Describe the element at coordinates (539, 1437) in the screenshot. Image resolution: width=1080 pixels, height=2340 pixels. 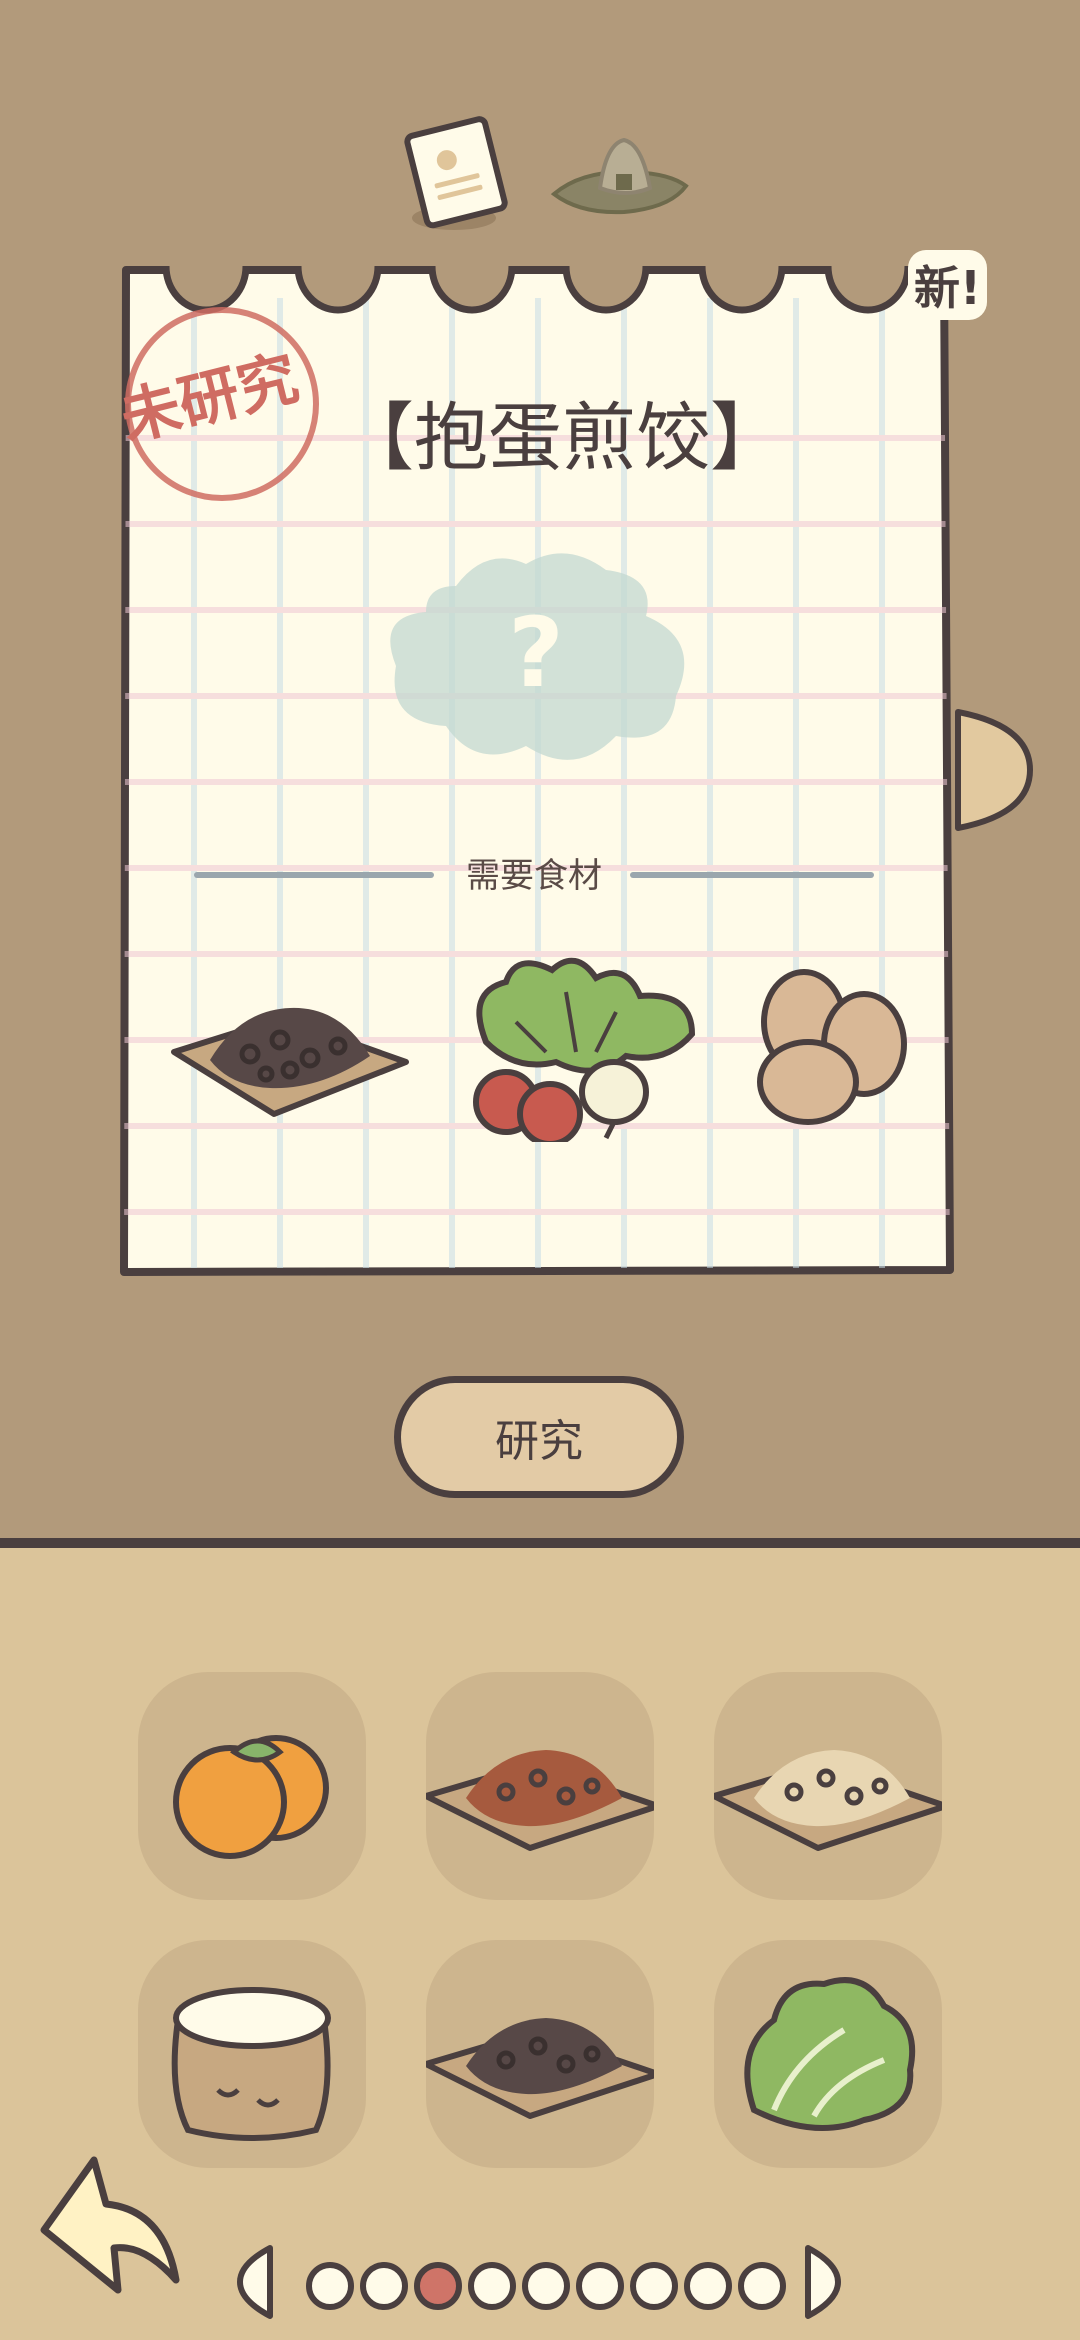
I see `research-button: 研究` at that location.